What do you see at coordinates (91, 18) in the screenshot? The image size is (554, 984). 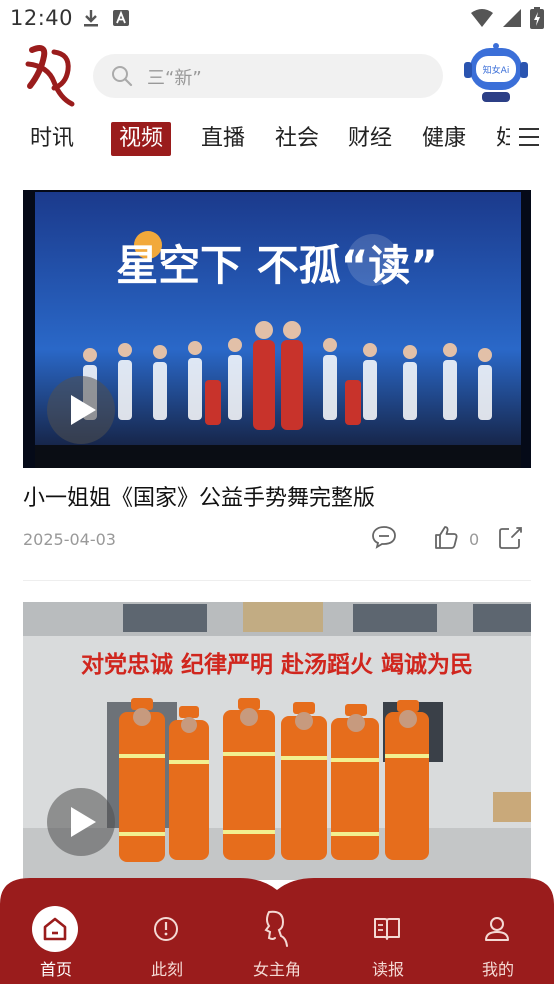 I see `download-icon` at bounding box center [91, 18].